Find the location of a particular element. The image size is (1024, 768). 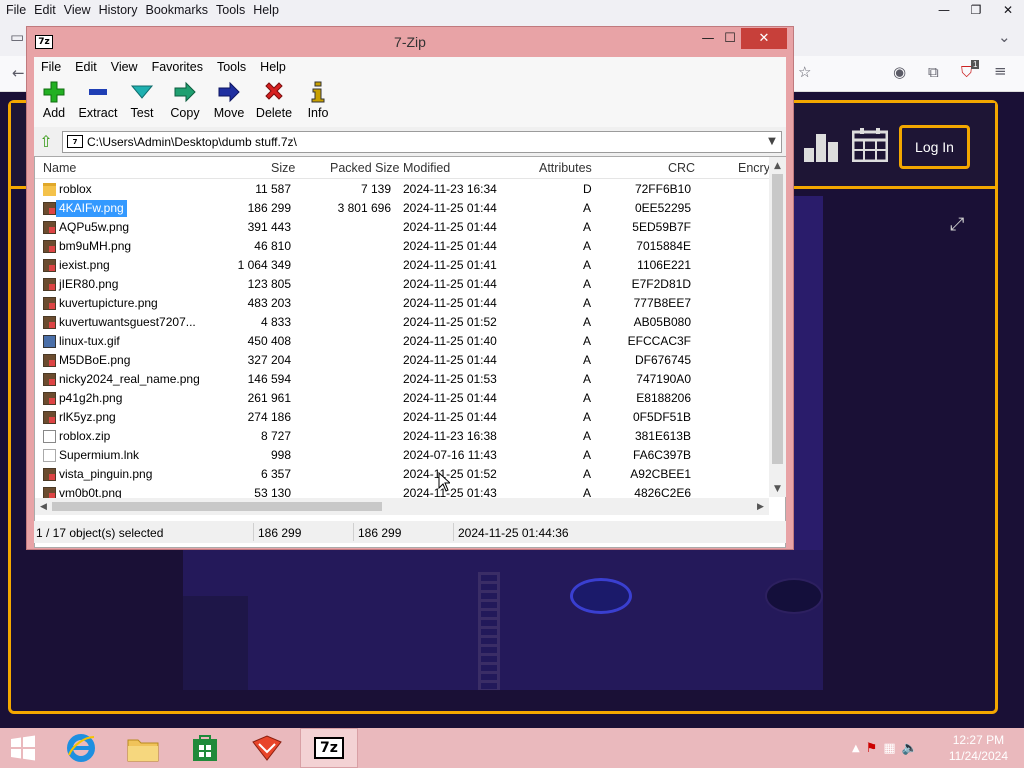

file-size: 274 186 is located at coordinates (269, 417).